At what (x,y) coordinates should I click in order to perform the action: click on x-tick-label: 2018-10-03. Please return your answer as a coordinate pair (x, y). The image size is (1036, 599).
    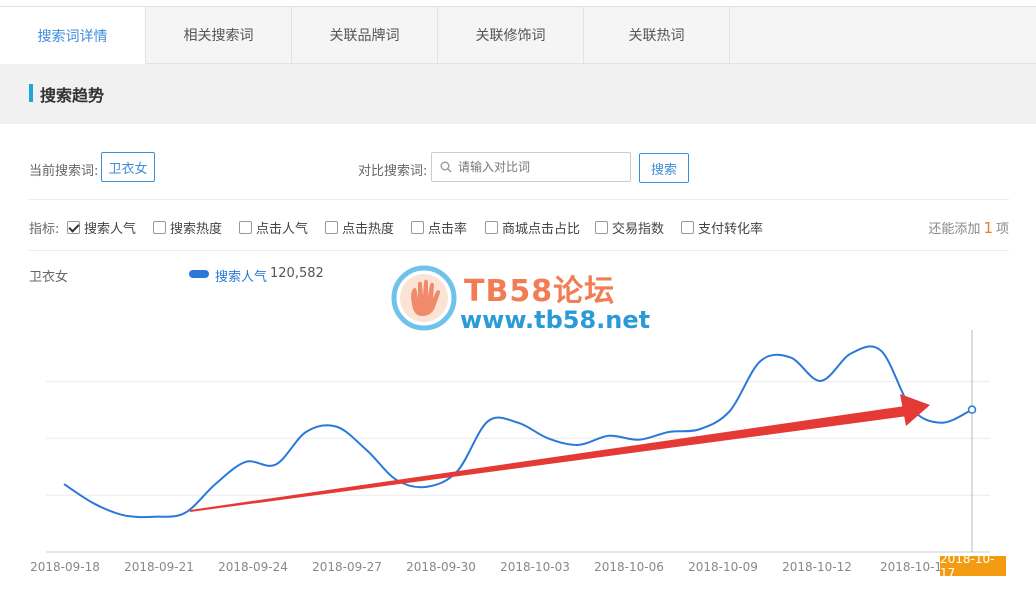
    Looking at the image, I should click on (535, 567).